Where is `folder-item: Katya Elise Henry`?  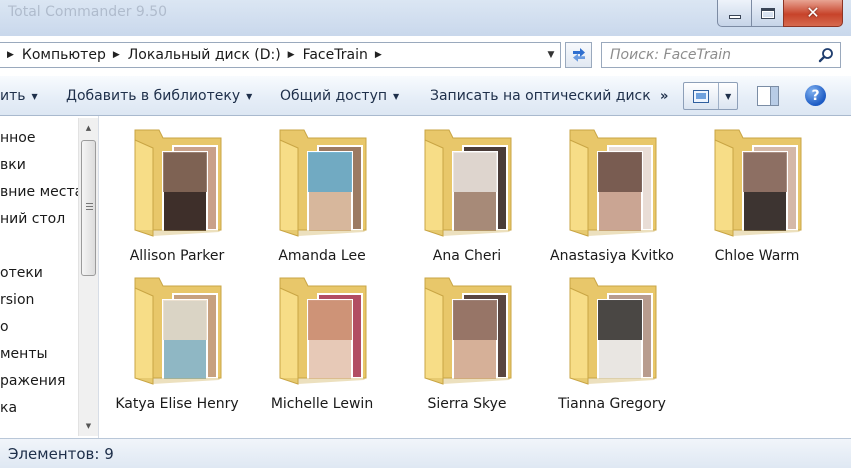
folder-item: Katya Elise Henry is located at coordinates (177, 344).